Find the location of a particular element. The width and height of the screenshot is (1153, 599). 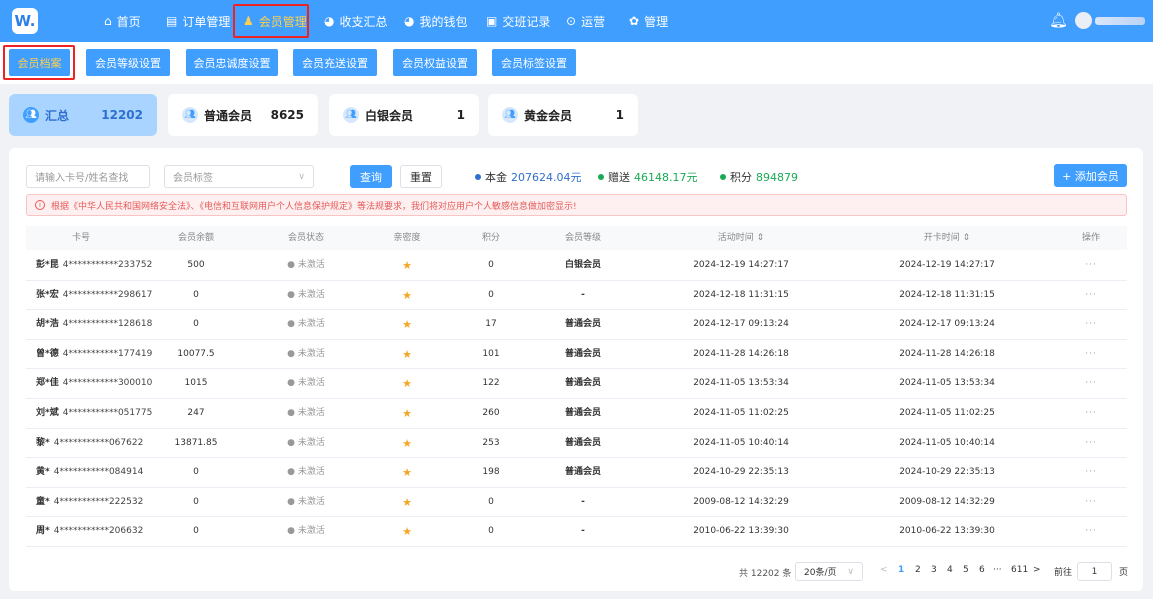

page-1: 1 is located at coordinates (901, 570).